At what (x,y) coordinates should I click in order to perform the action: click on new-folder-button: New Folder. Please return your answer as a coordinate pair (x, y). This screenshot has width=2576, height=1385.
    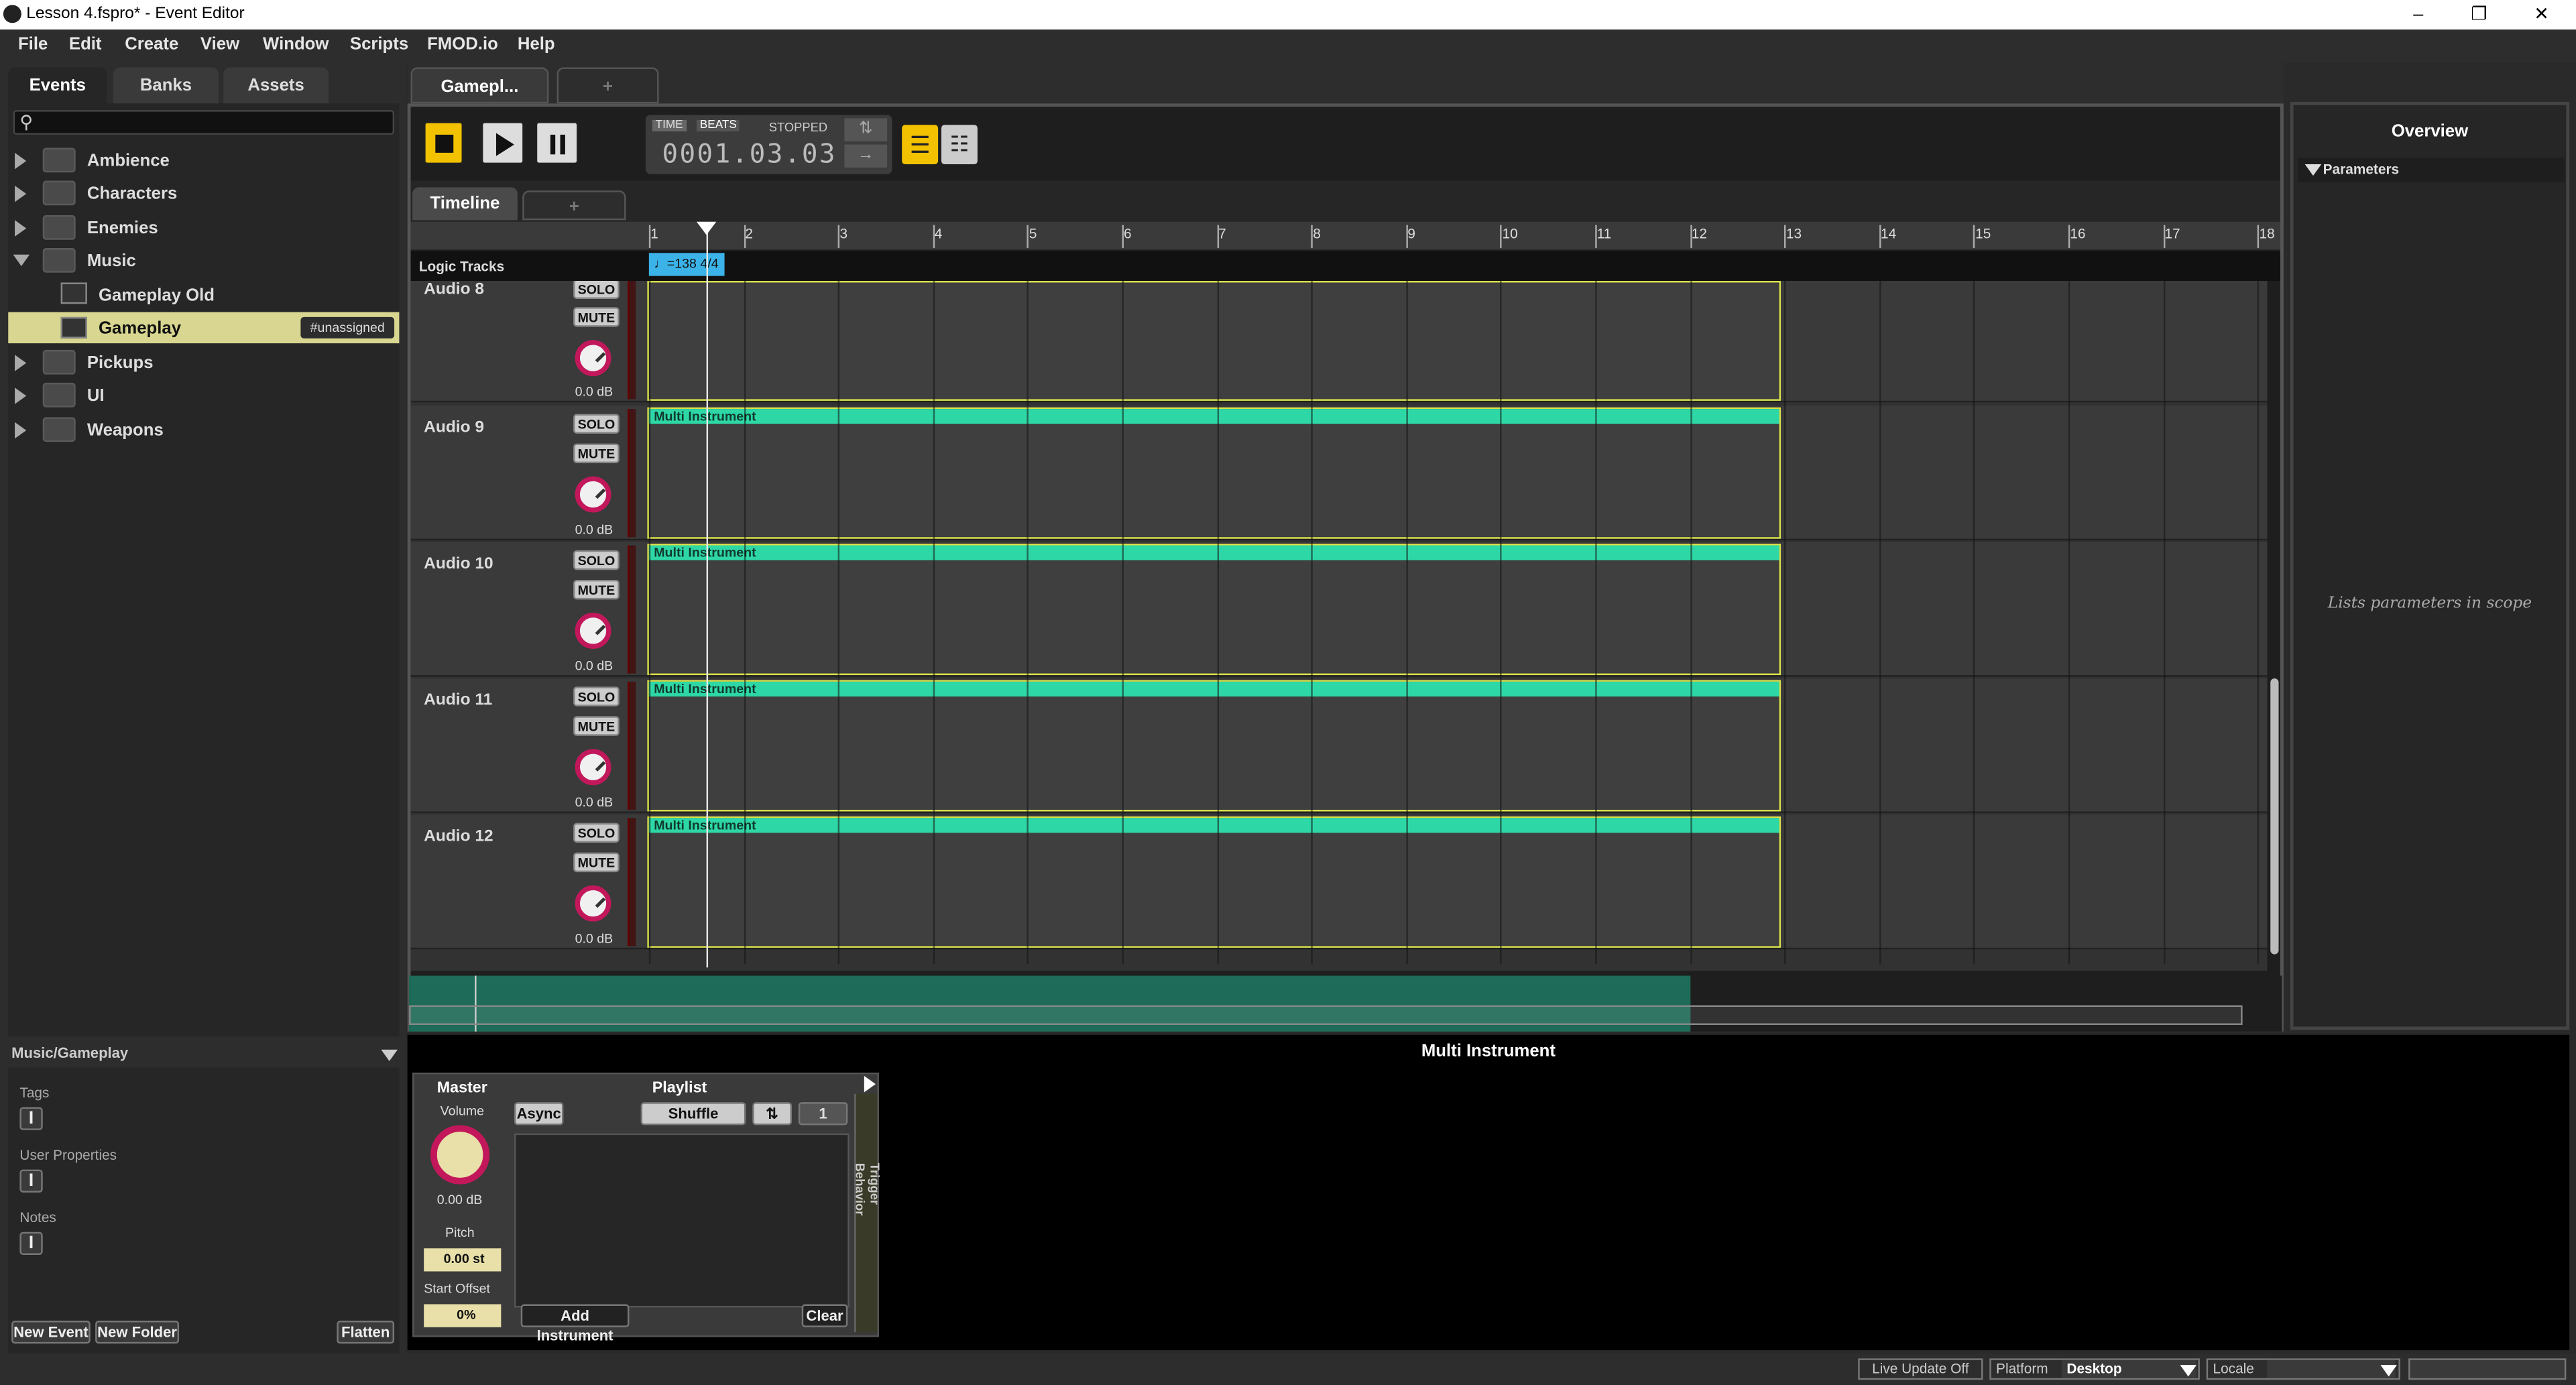
    Looking at the image, I should click on (137, 1332).